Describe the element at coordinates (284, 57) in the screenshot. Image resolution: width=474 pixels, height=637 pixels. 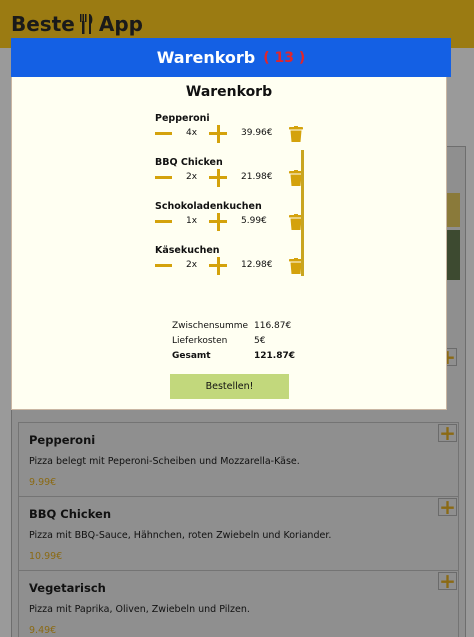
I see `cart-count-badge: ( 13 )` at that location.